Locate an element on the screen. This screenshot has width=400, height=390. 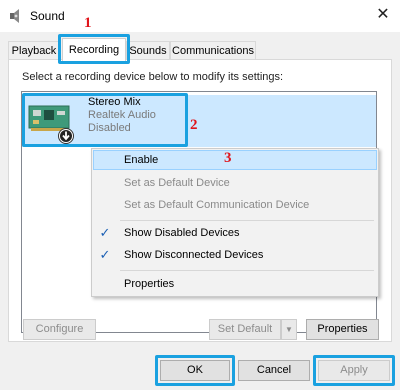
step-number-1: 1 is located at coordinates (88, 23).